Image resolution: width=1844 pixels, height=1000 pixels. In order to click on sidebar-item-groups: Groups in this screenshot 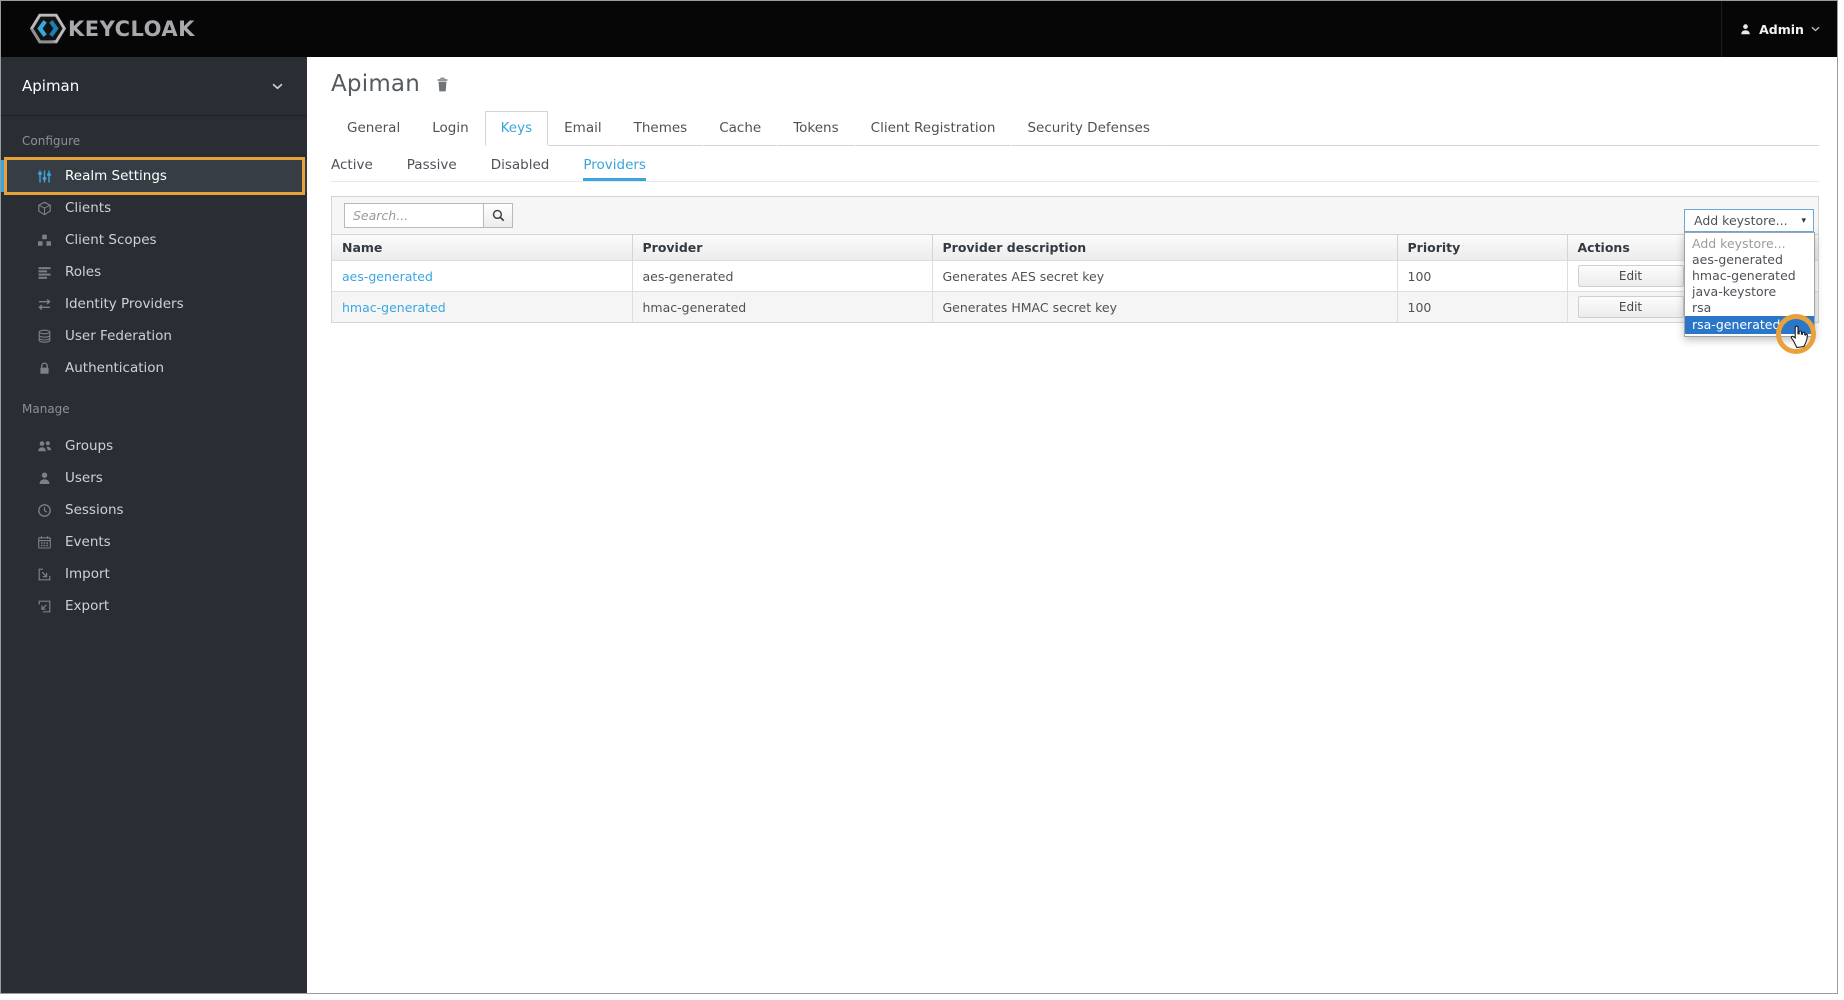, I will do `click(154, 446)`.